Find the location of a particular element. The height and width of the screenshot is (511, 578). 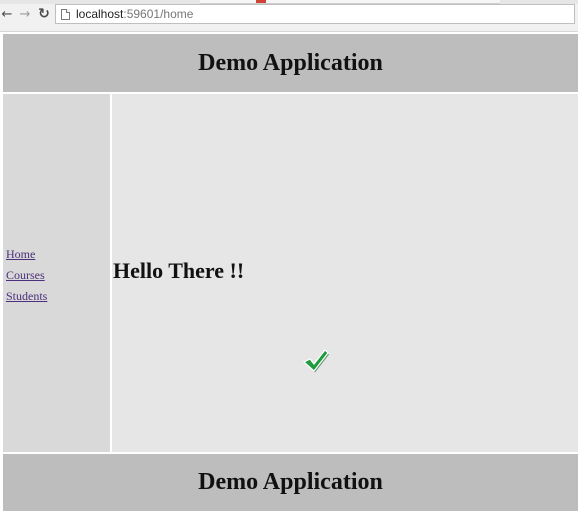

header-title: Demo Application is located at coordinates (290, 62).